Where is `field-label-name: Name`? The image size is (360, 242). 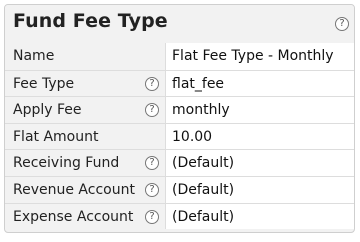
field-label-name: Name is located at coordinates (34, 56).